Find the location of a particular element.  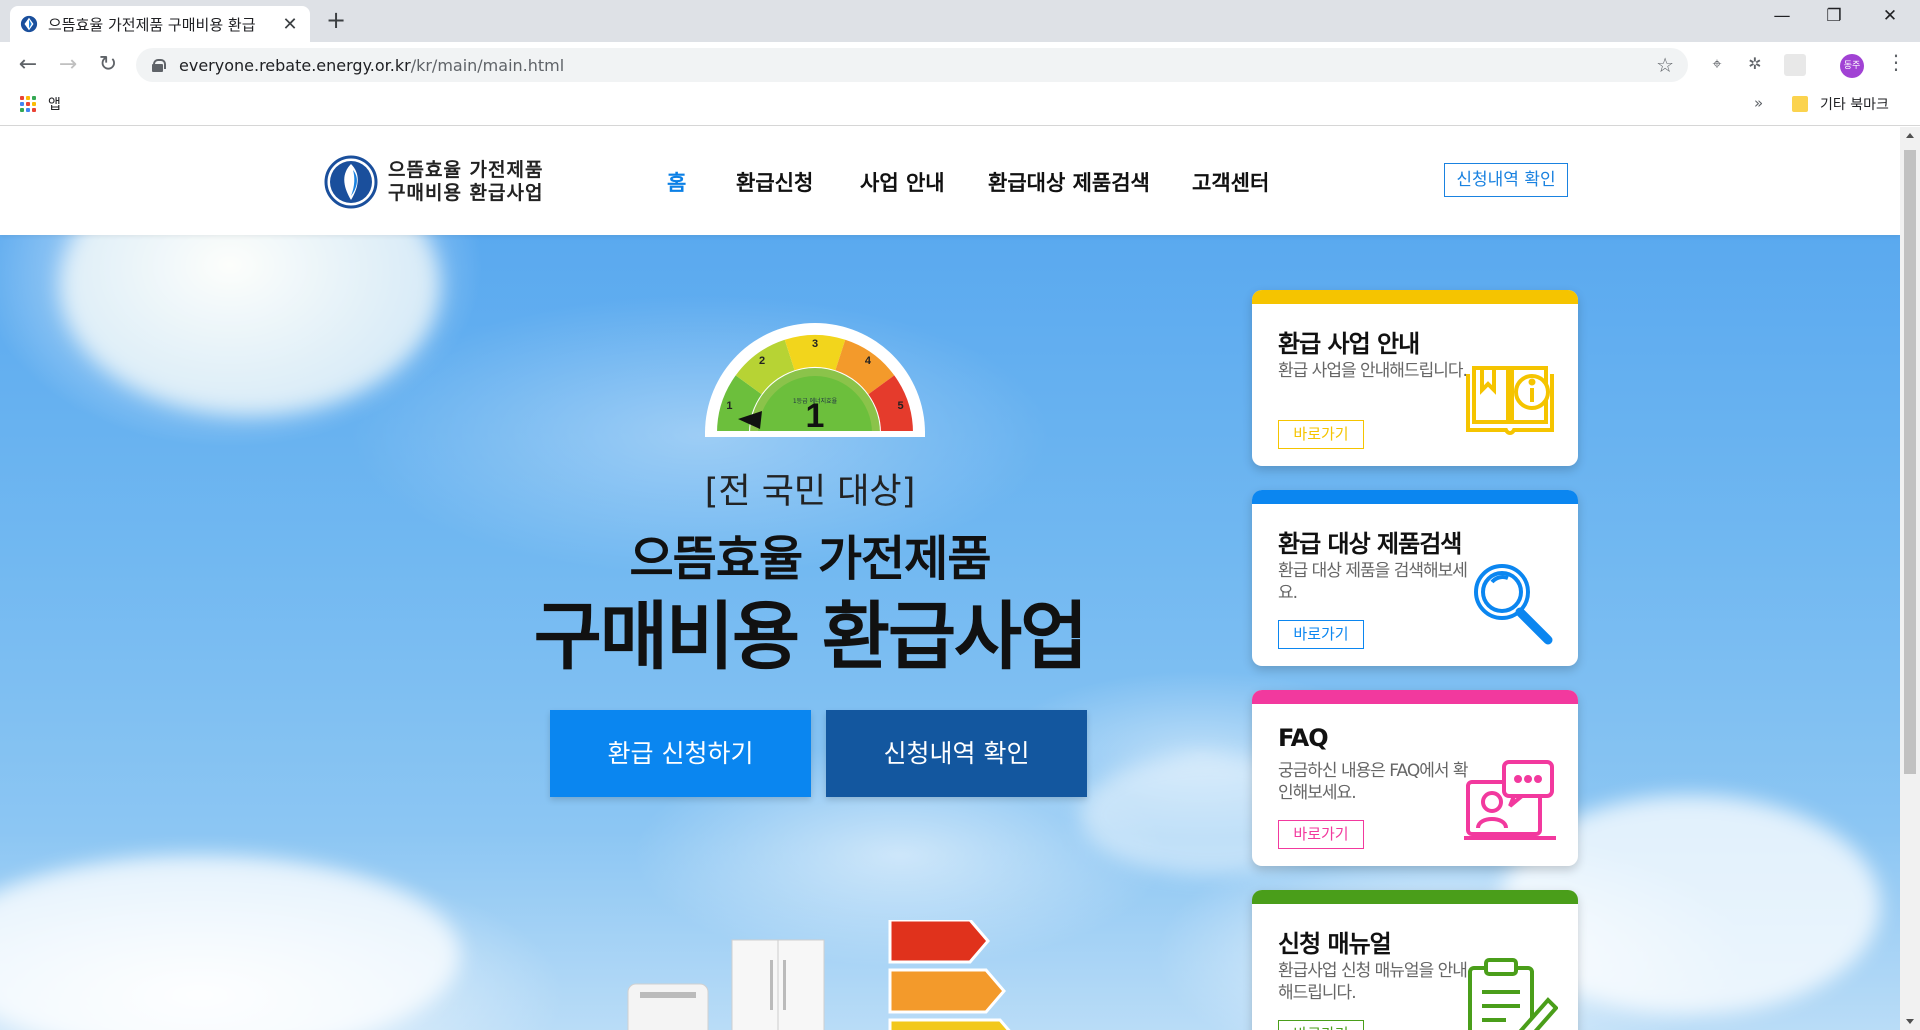

browser-tab: 으뜸효율 가전제품 구매비용 환급 ✕ is located at coordinates (160, 24).